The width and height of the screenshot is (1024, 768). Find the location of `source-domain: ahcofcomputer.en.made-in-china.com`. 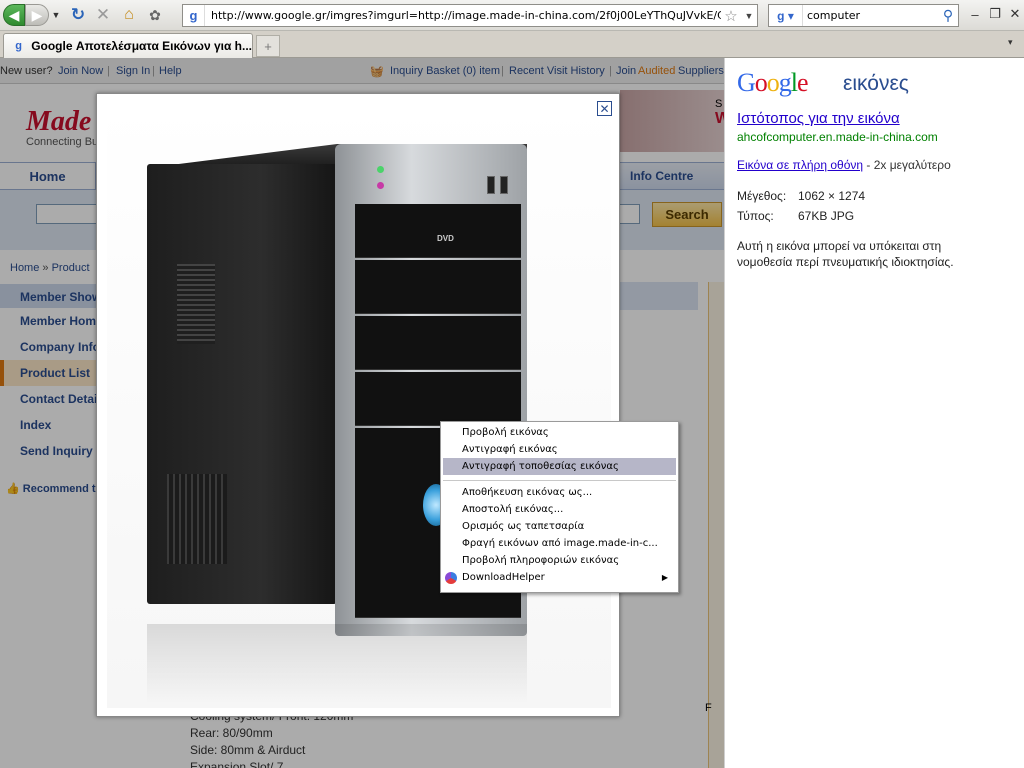

source-domain: ahcofcomputer.en.made-in-china.com is located at coordinates (837, 137).